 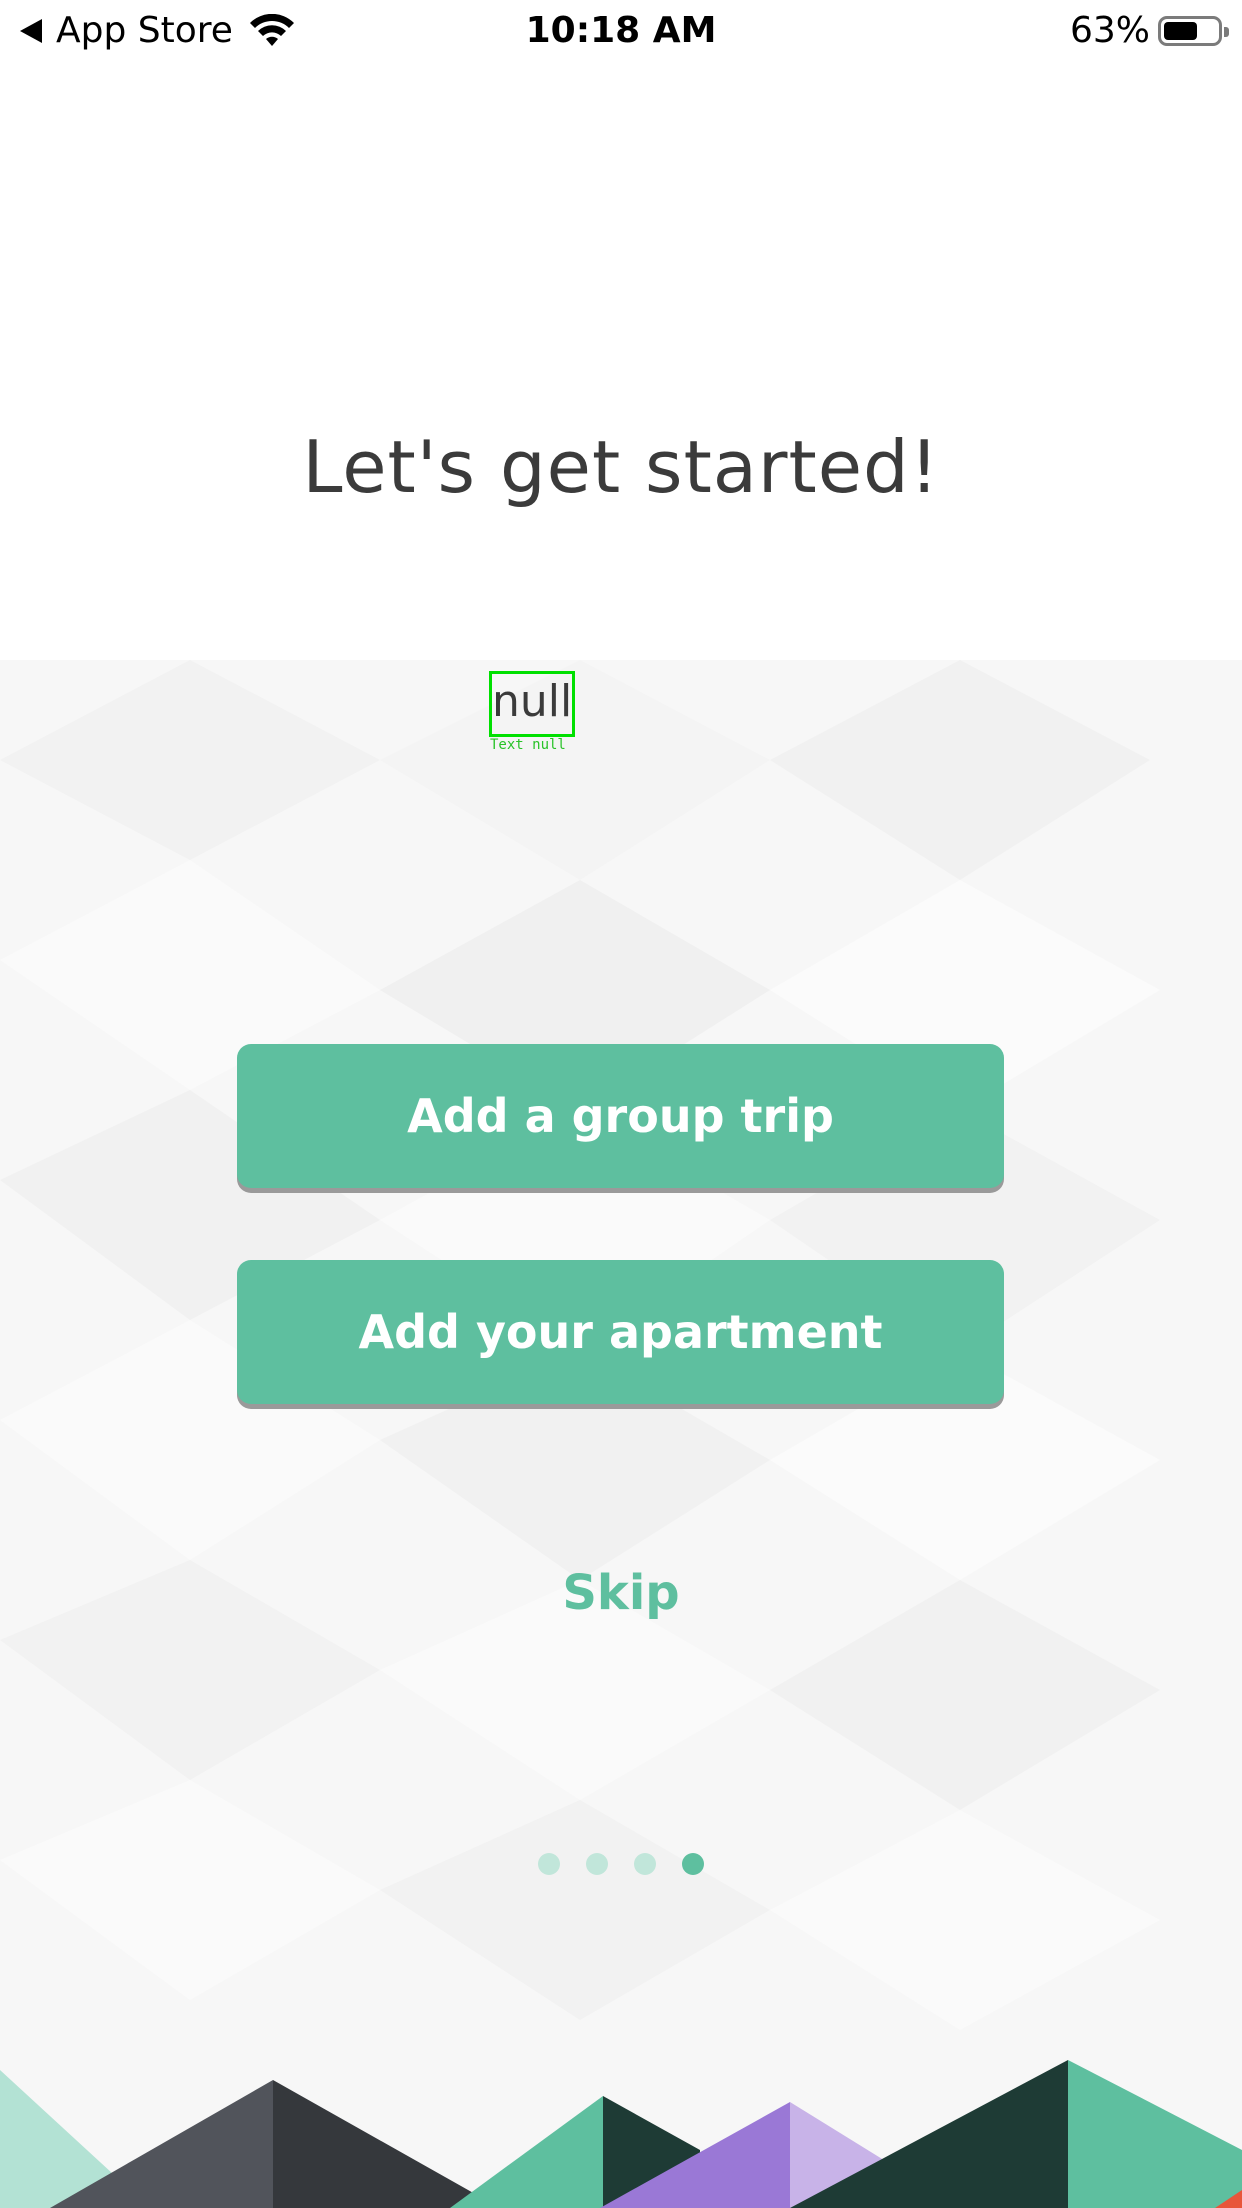 What do you see at coordinates (532, 704) in the screenshot?
I see `debug-null-label: null` at bounding box center [532, 704].